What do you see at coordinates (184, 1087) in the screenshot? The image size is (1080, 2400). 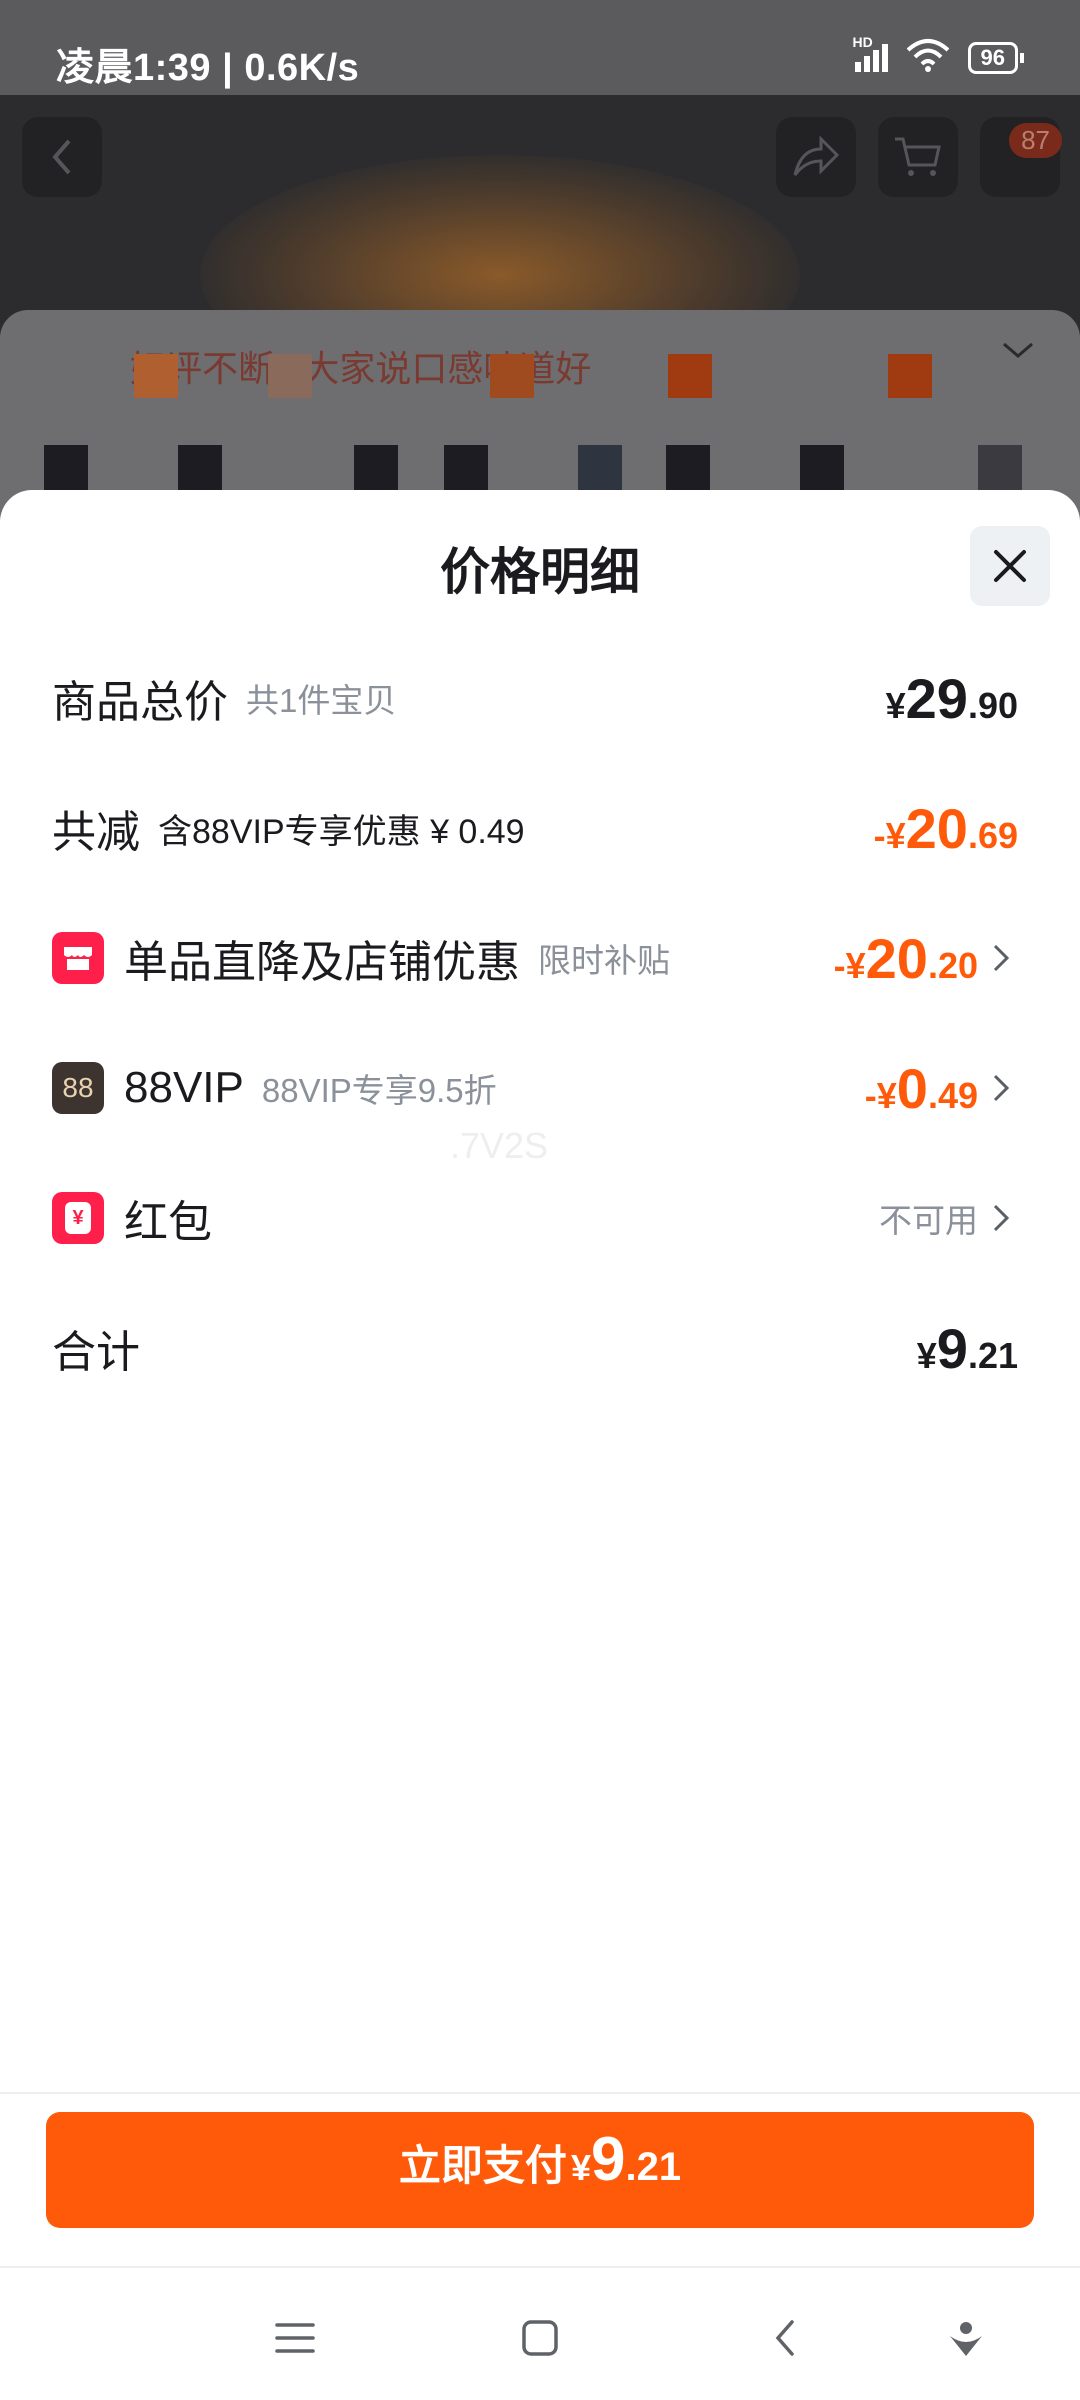 I see `row-label: 88VIP` at bounding box center [184, 1087].